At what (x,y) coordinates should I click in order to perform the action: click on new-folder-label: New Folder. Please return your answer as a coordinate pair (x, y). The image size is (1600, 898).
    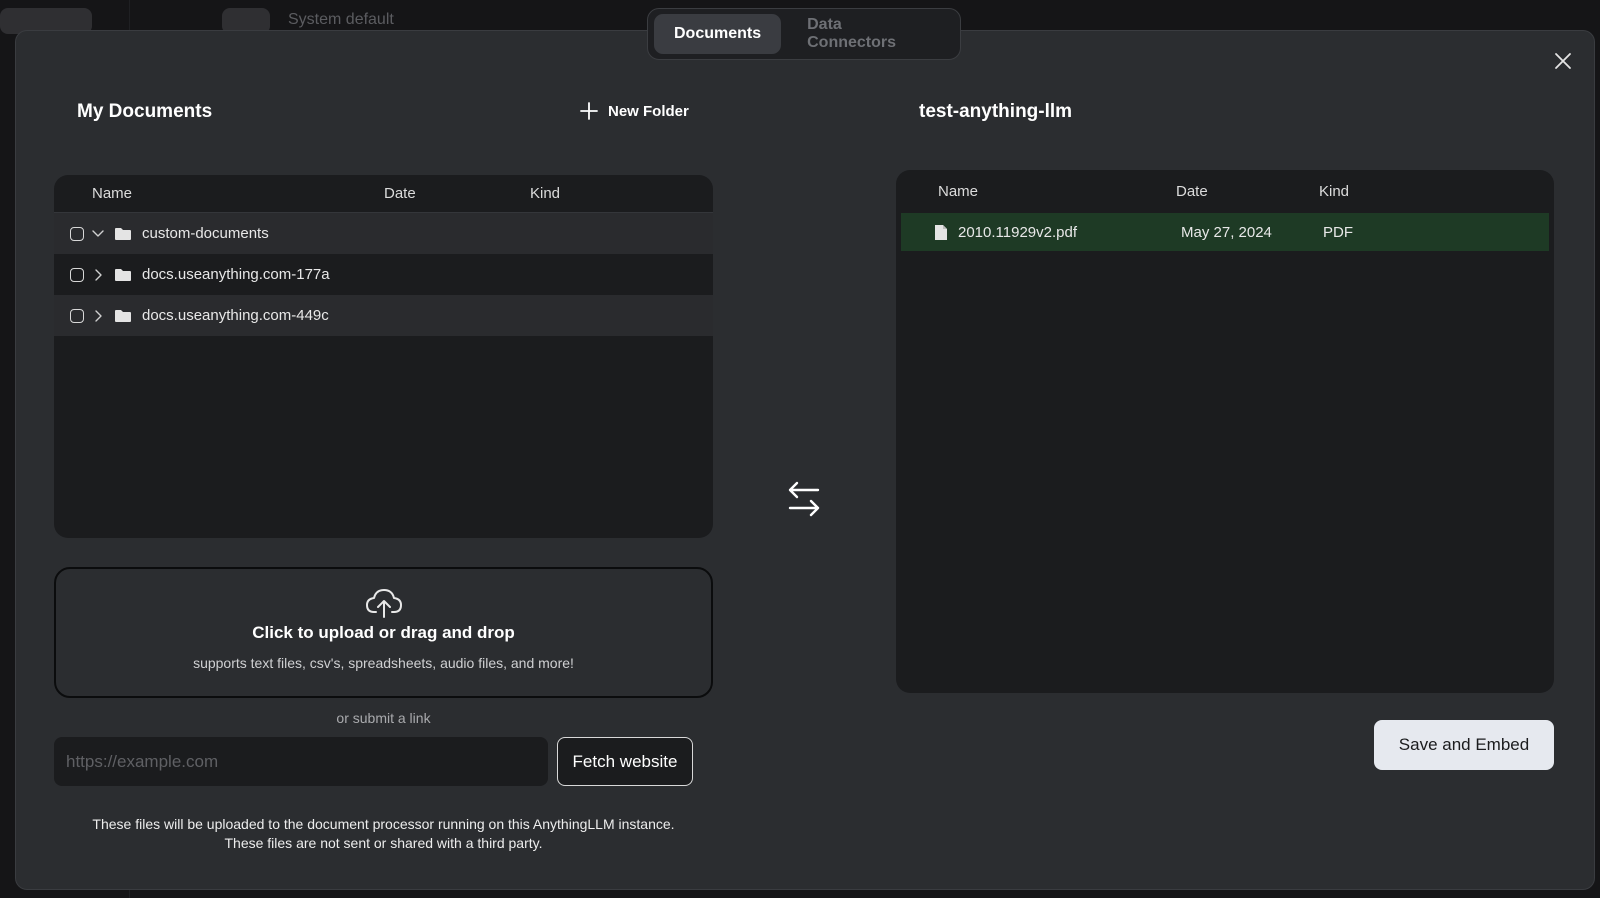
    Looking at the image, I should click on (648, 111).